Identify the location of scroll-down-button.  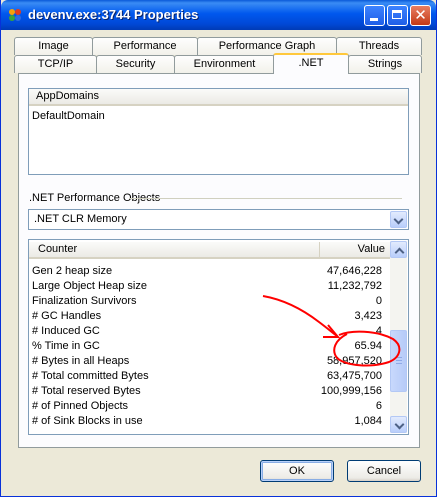
(398, 424).